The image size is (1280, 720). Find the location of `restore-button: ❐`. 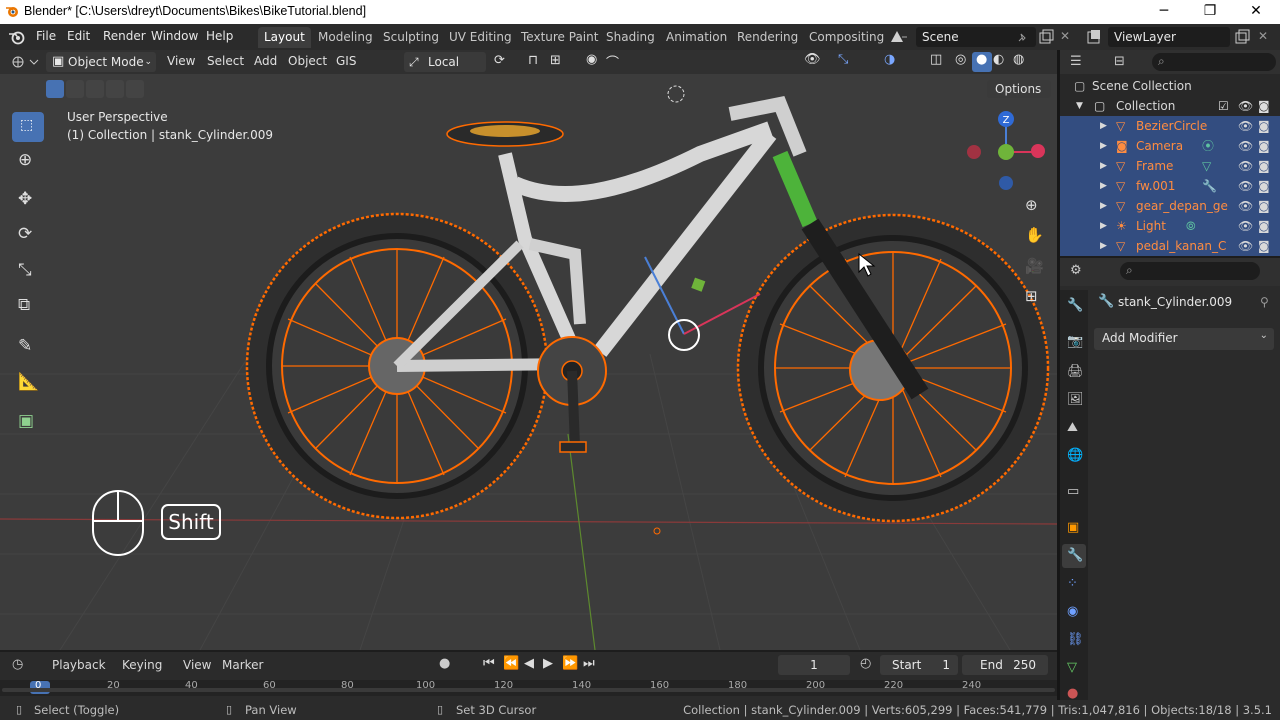

restore-button: ❐ is located at coordinates (1210, 12).